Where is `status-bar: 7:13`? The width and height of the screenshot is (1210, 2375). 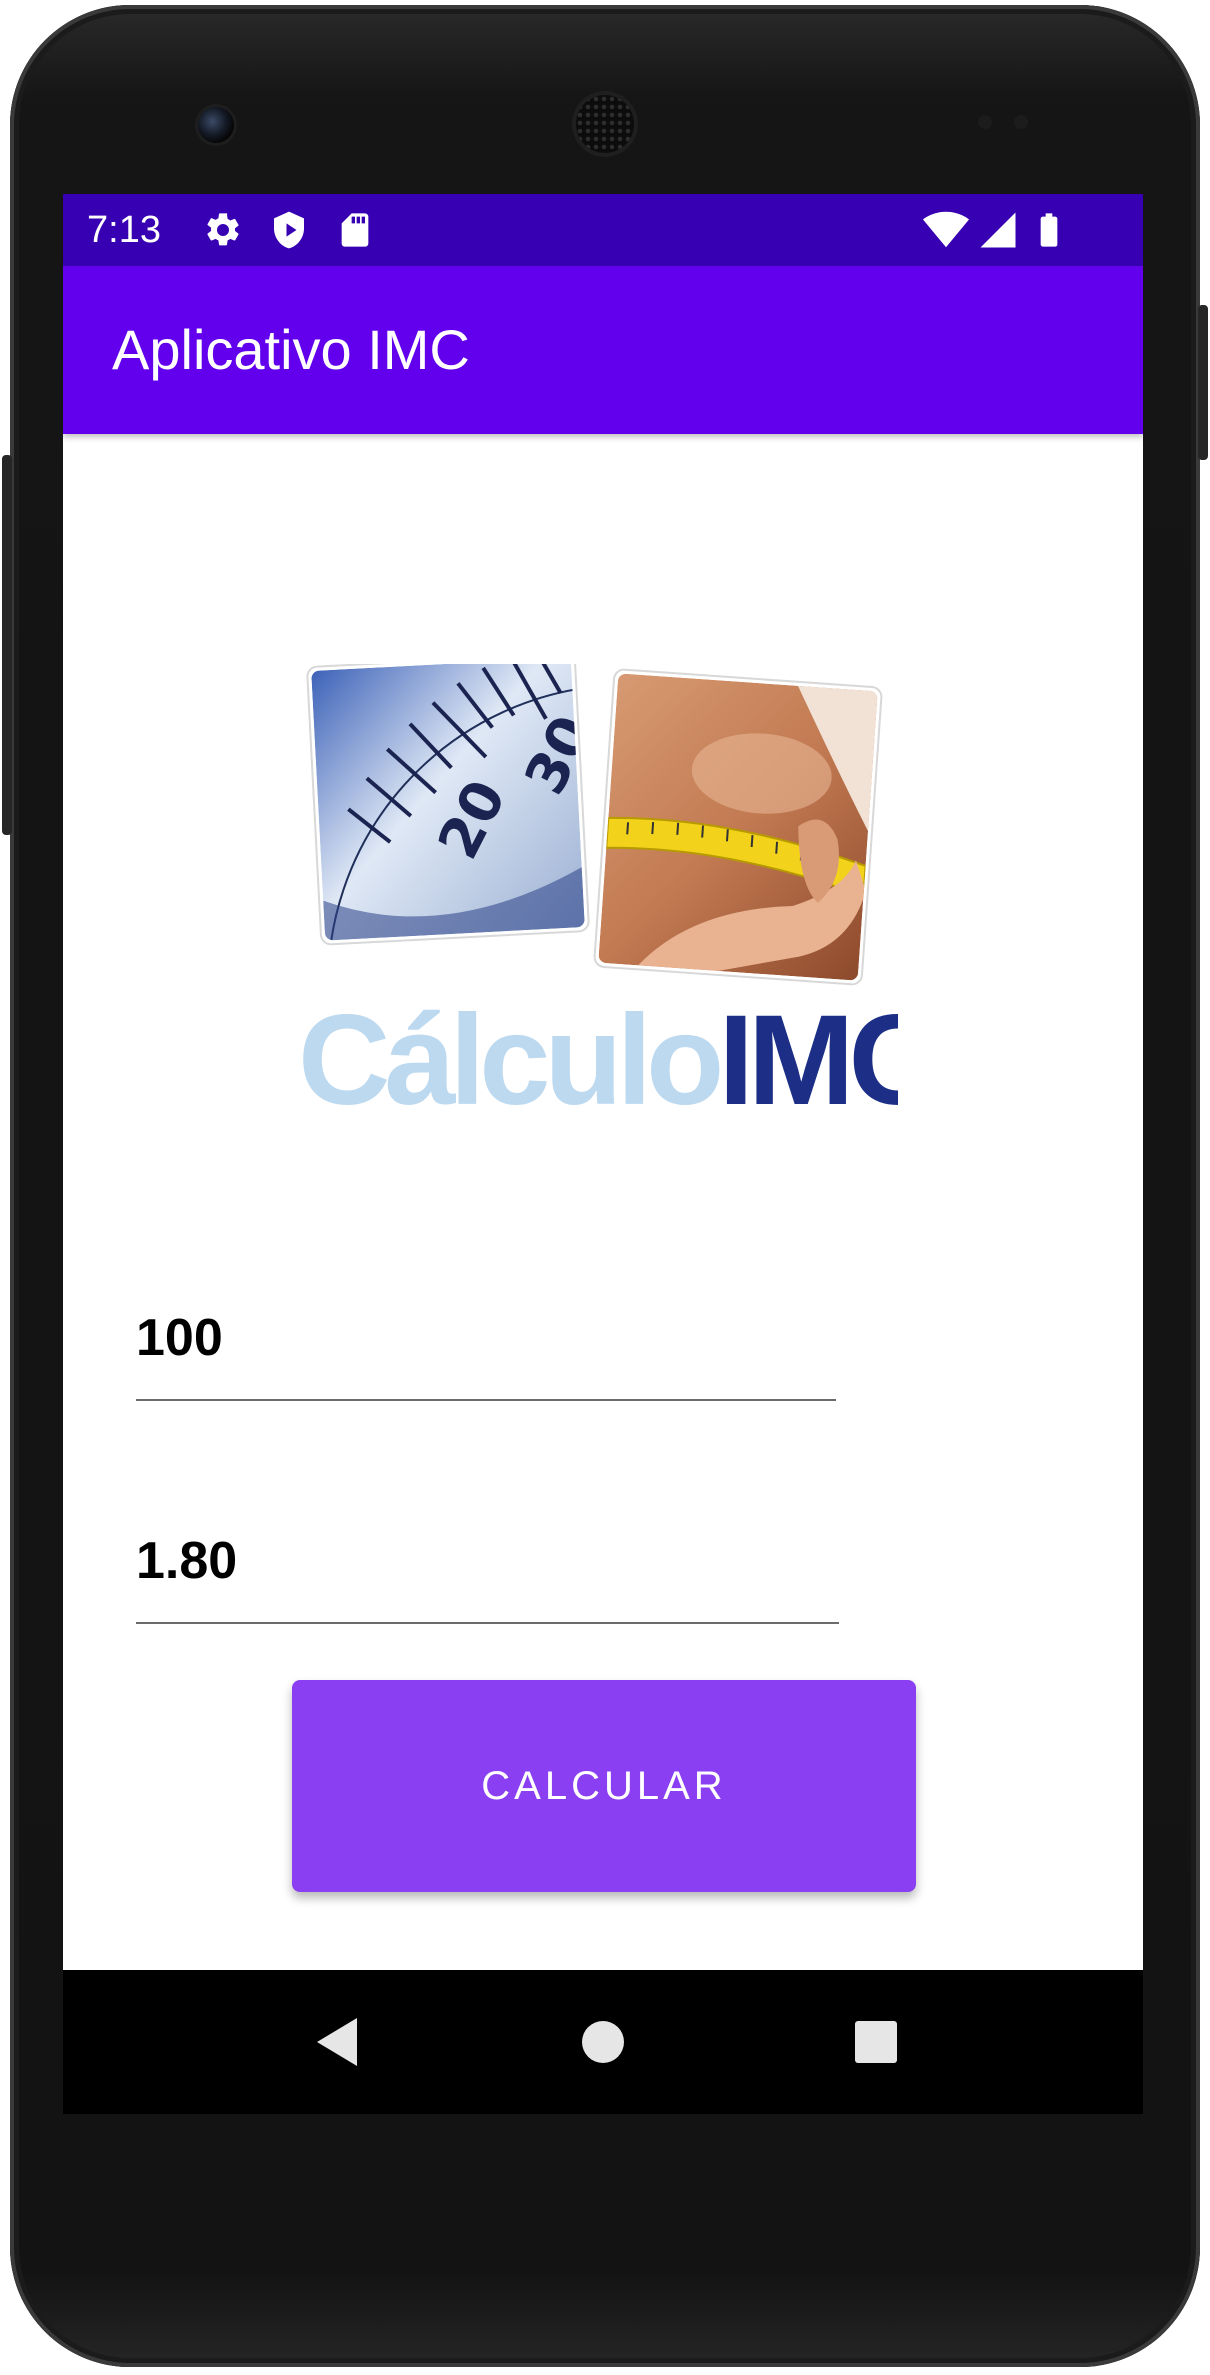
status-bar: 7:13 is located at coordinates (603, 230).